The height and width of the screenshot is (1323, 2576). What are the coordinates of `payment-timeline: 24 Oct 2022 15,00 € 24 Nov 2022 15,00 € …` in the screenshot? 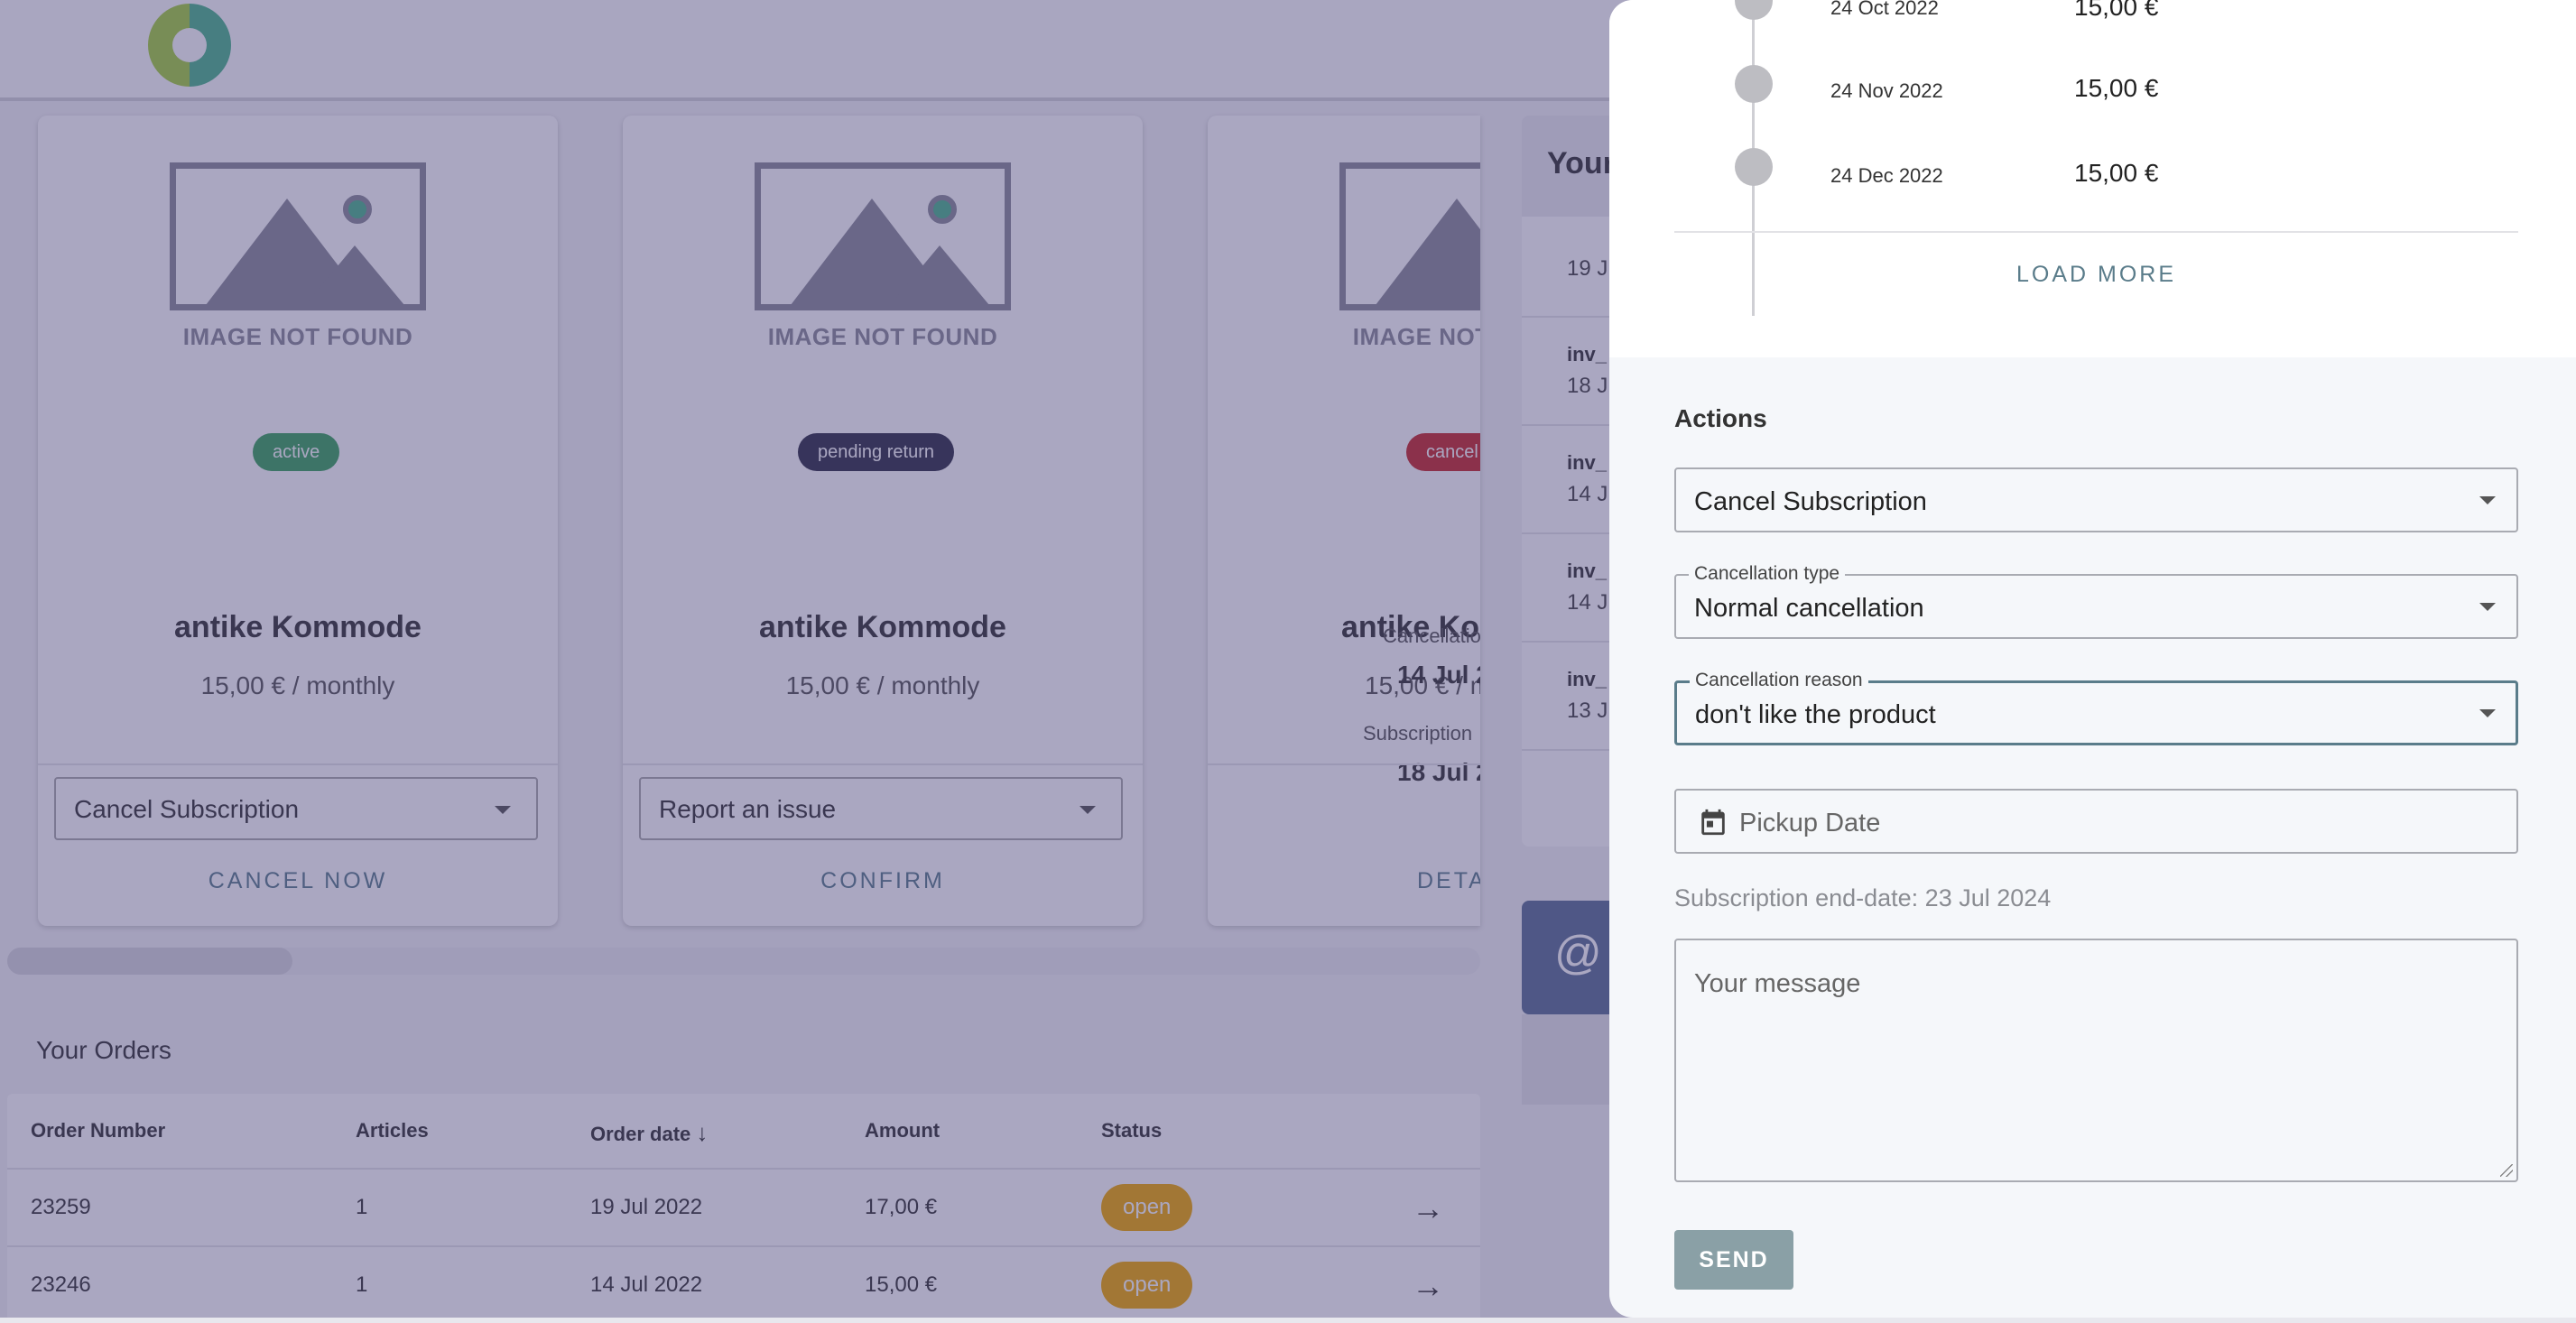 It's located at (2092, 178).